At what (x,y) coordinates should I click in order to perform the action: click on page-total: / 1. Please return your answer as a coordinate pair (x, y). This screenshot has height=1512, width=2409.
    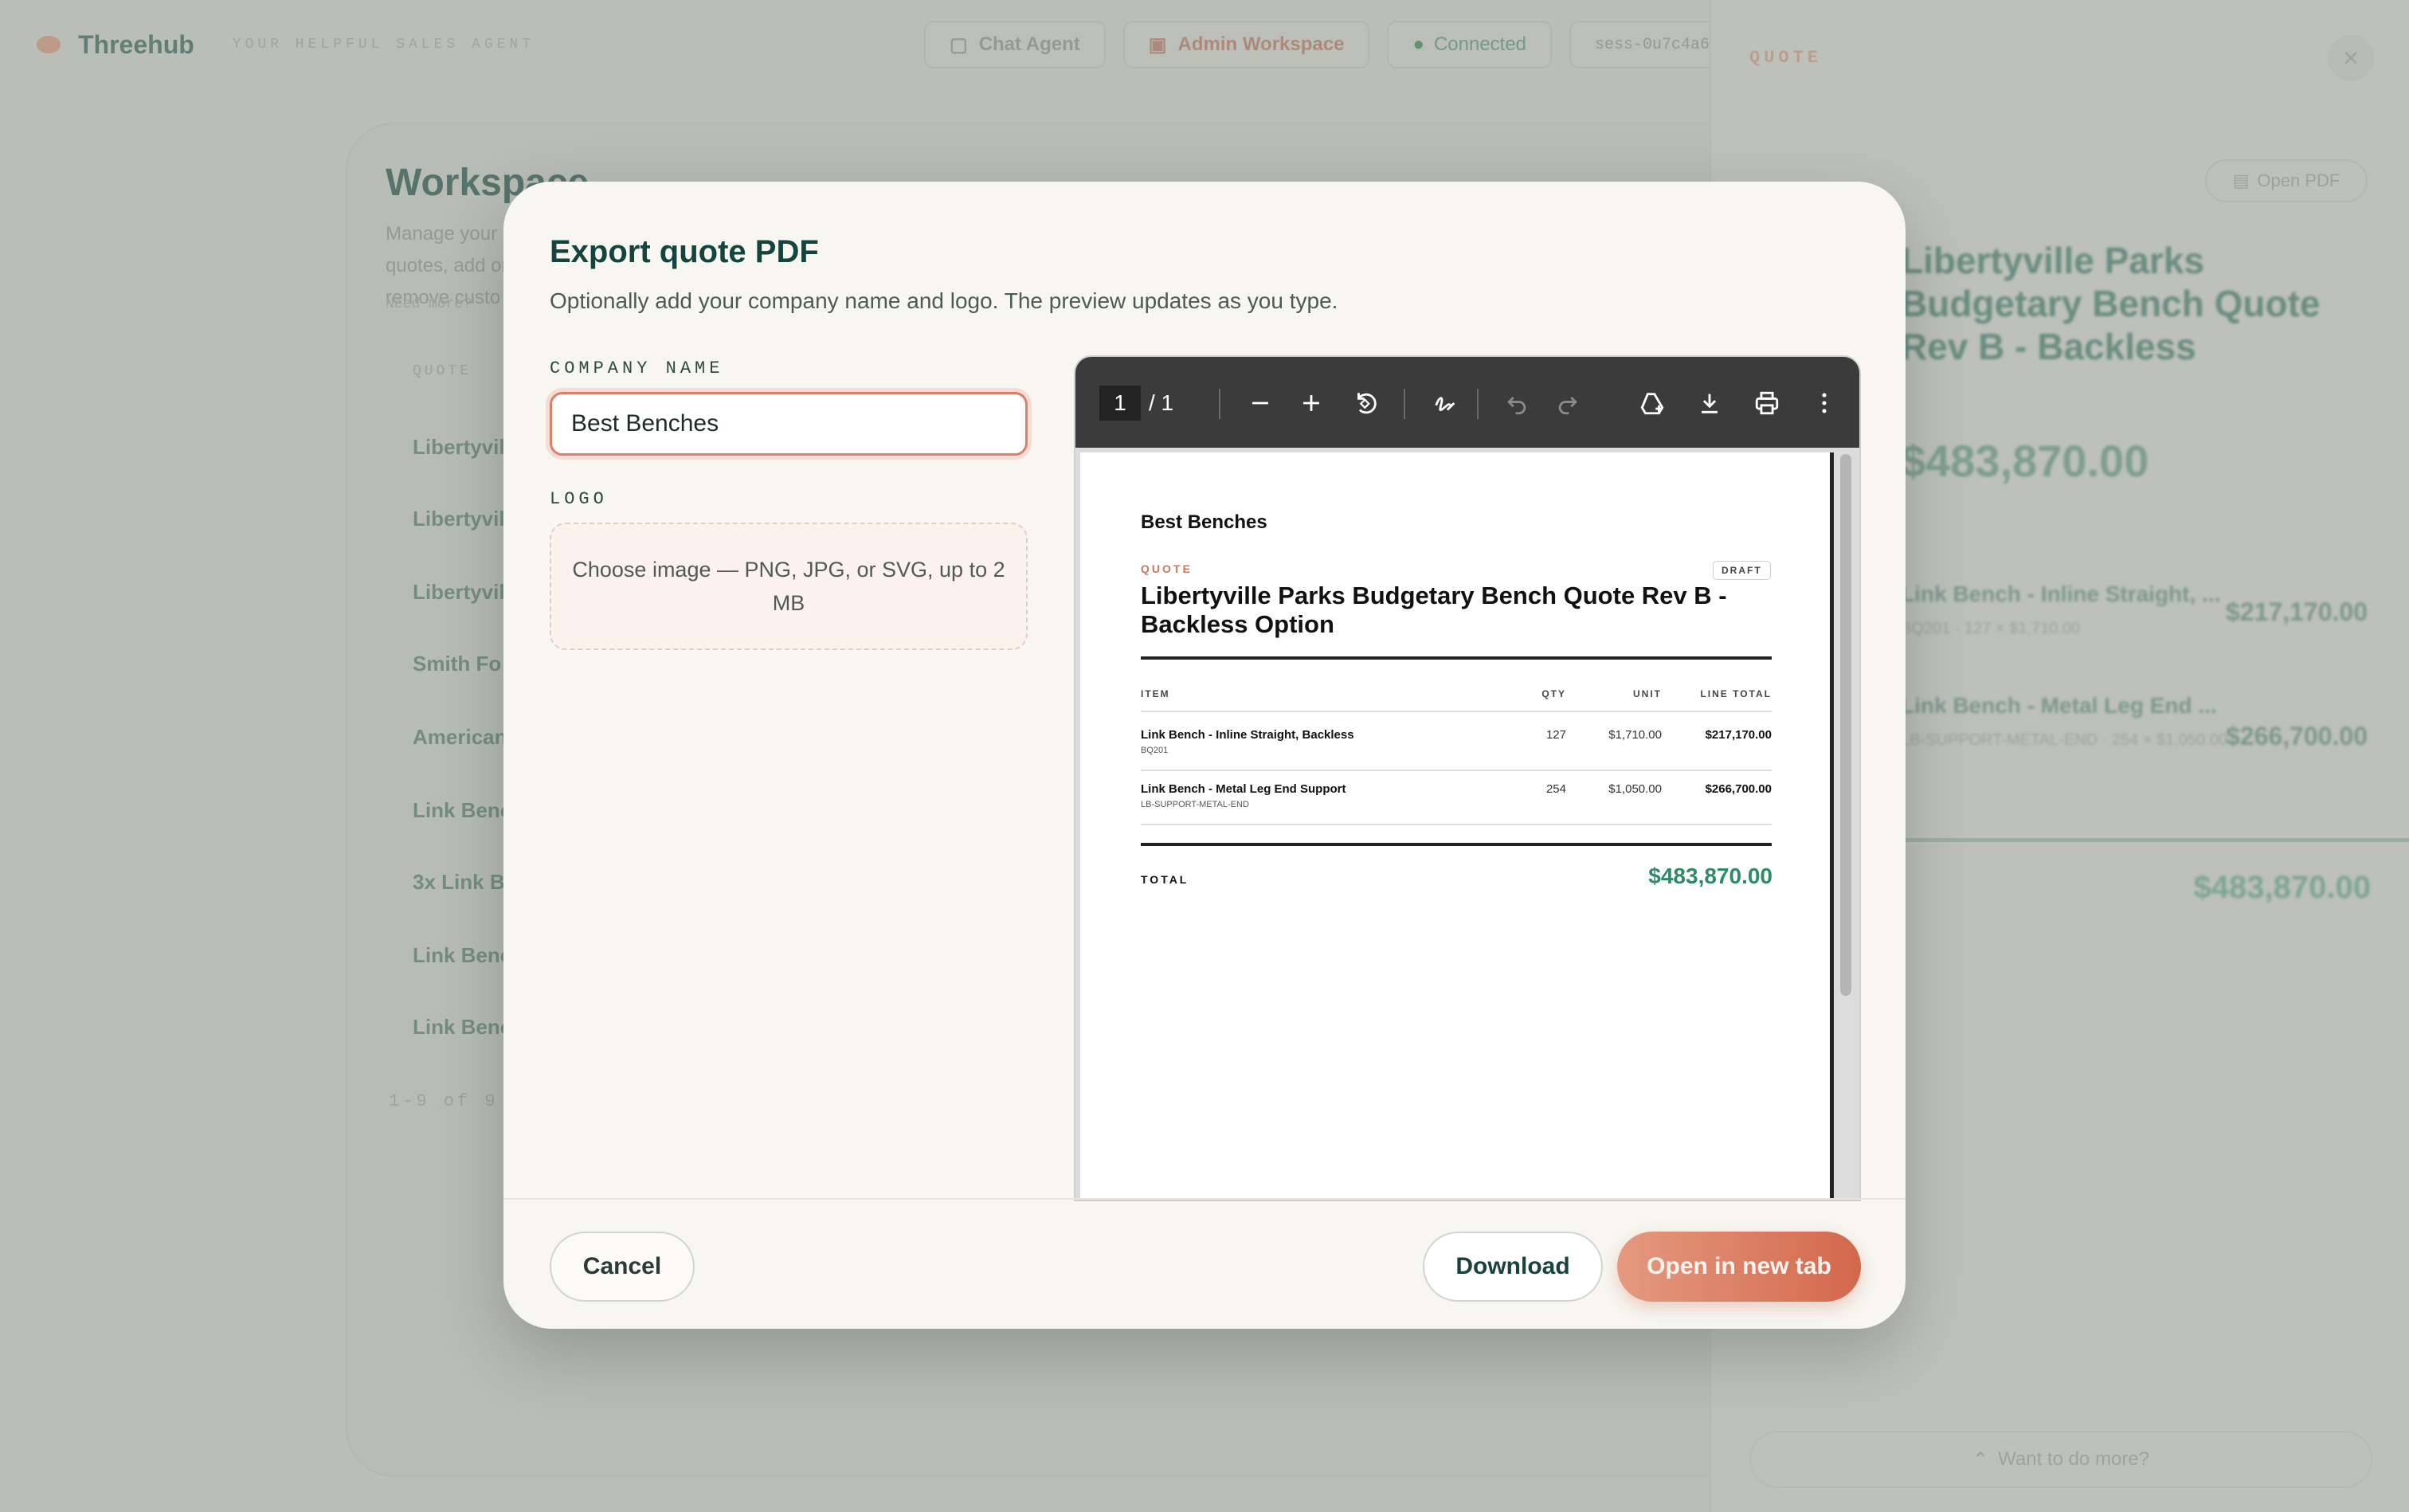
    Looking at the image, I should click on (1161, 403).